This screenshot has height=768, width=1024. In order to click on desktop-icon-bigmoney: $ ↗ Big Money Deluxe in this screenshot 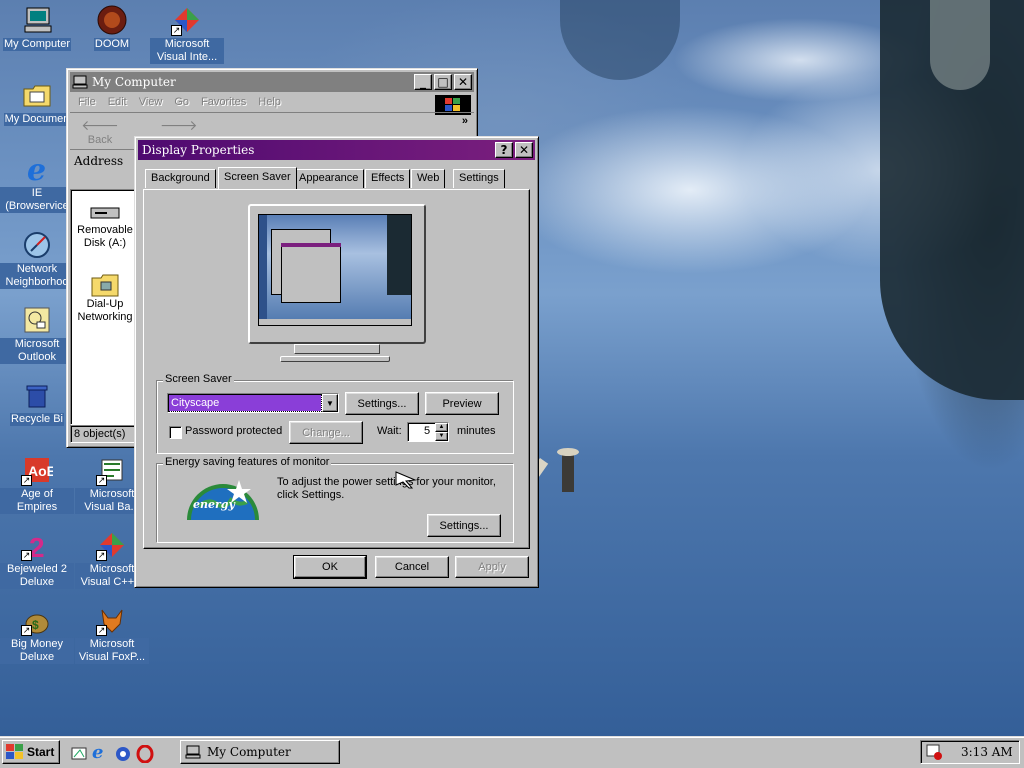, I will do `click(37, 634)`.